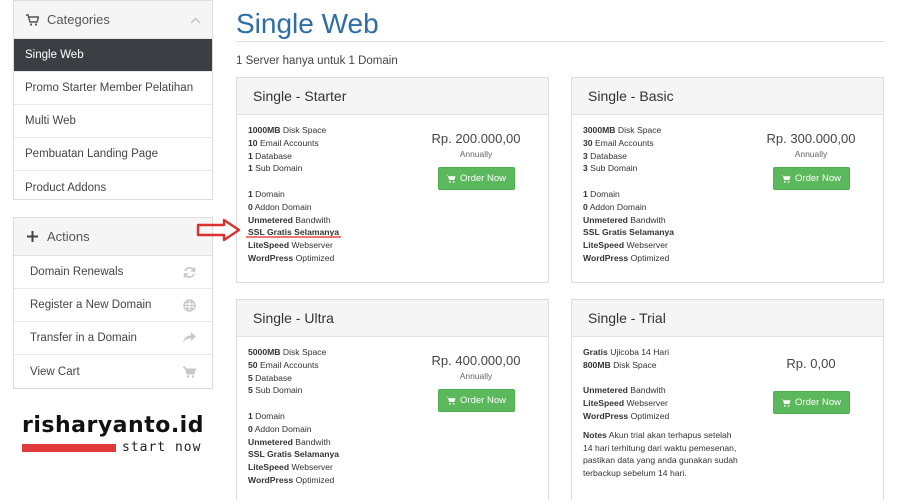 Image resolution: width=900 pixels, height=500 pixels. What do you see at coordinates (727, 258) in the screenshot?
I see `feature-item: WordPress Optimized` at bounding box center [727, 258].